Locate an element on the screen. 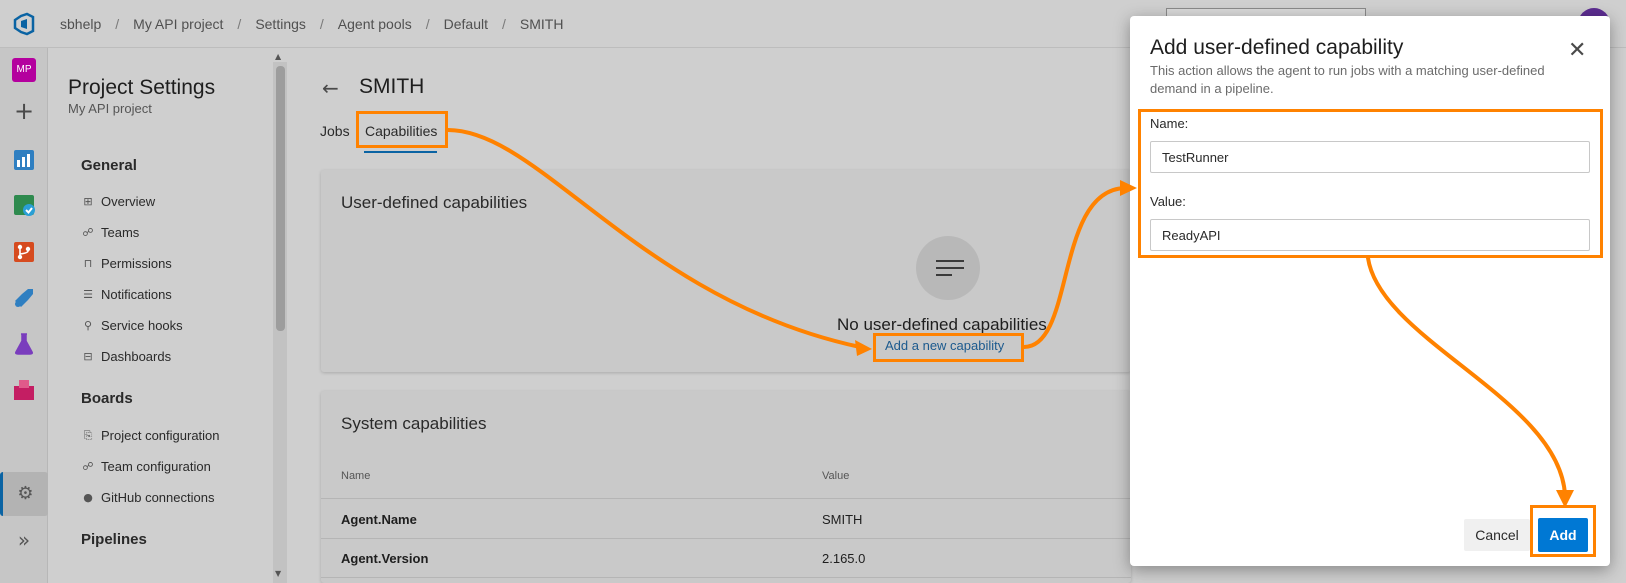  nav-section-pipelines: Pipelines is located at coordinates (114, 539).